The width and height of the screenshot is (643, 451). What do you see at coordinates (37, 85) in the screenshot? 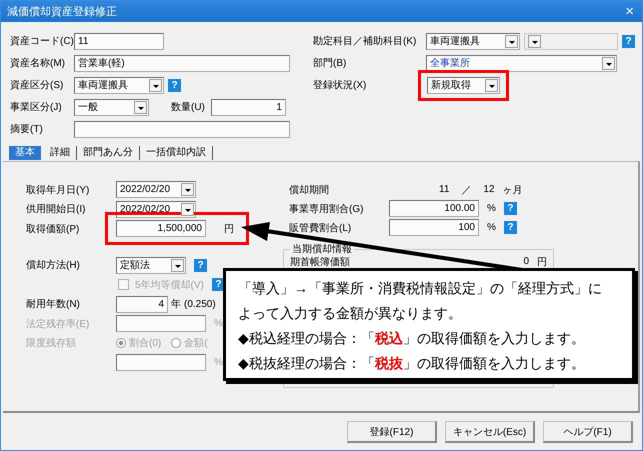
I see `field-label: 資産区分(S)` at bounding box center [37, 85].